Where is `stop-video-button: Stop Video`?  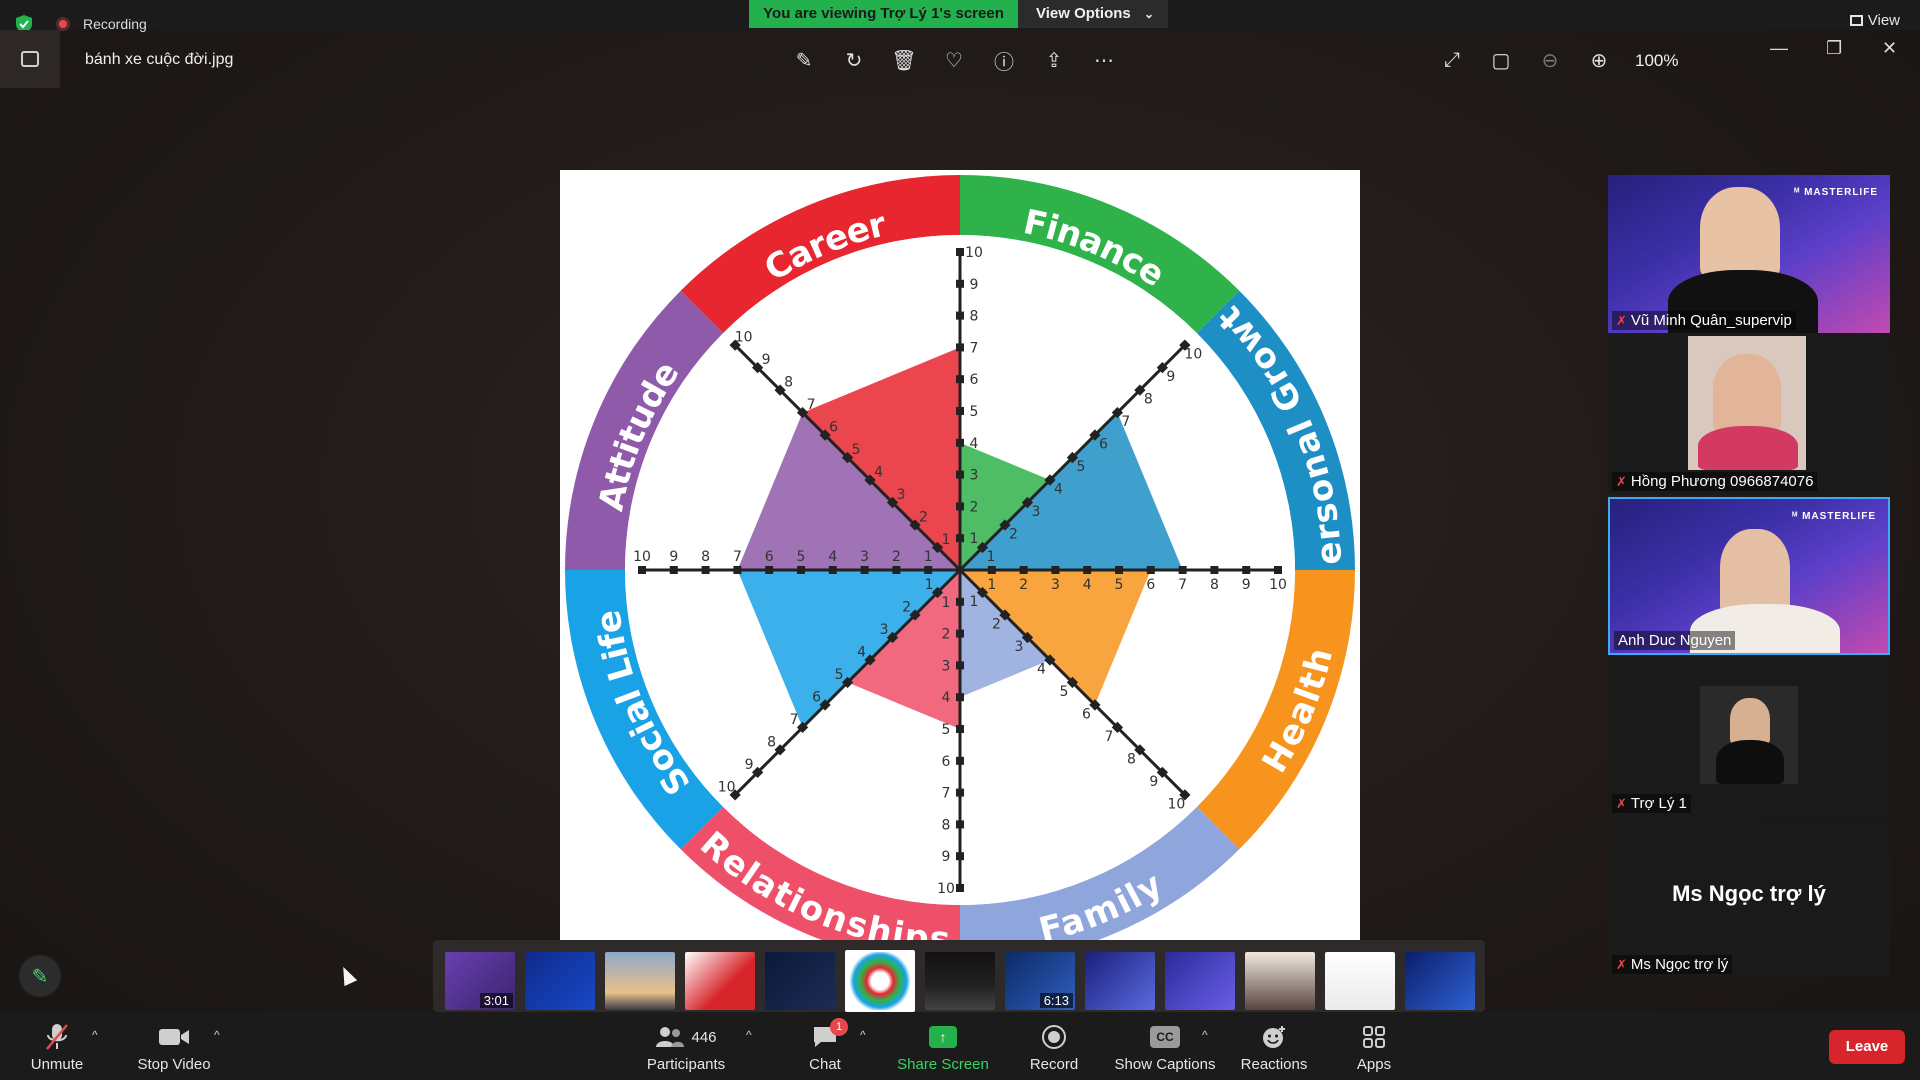
stop-video-button: Stop Video is located at coordinates (174, 1047).